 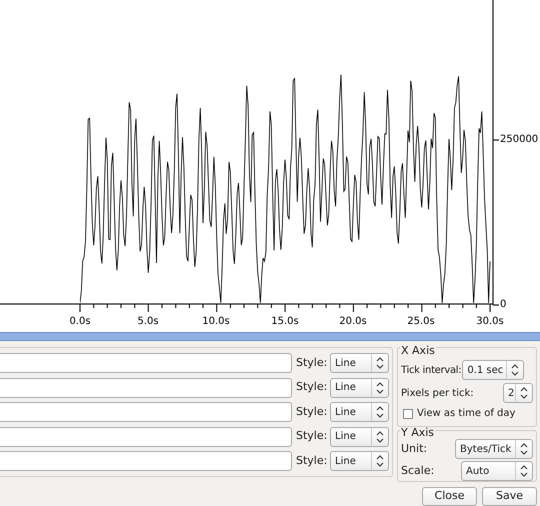 I want to click on x-tick-label: 10.0s, so click(x=216, y=322).